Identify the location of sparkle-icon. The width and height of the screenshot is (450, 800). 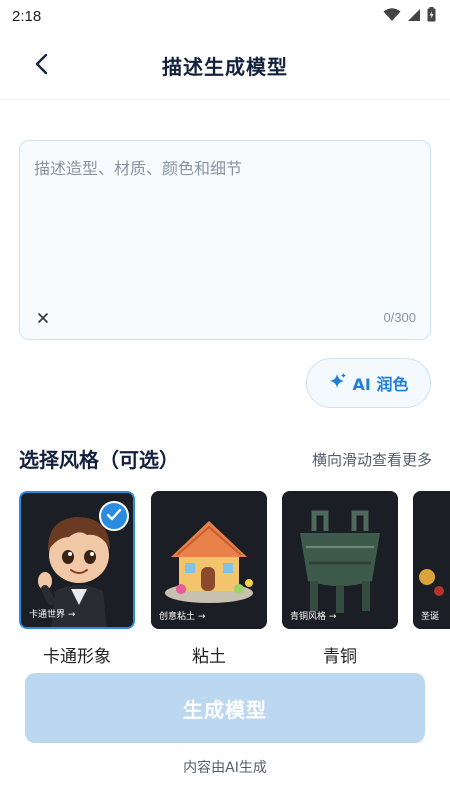
(338, 383).